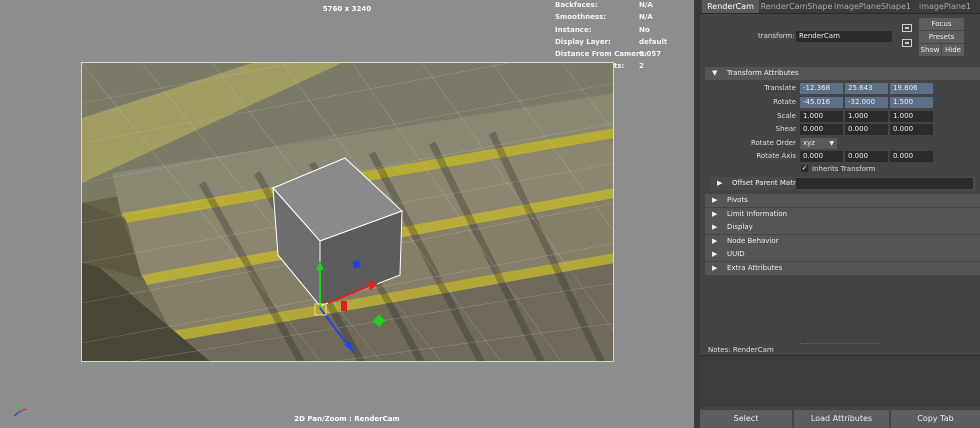 This screenshot has height=428, width=980. What do you see at coordinates (907, 43) in the screenshot?
I see `output-connection-icon` at bounding box center [907, 43].